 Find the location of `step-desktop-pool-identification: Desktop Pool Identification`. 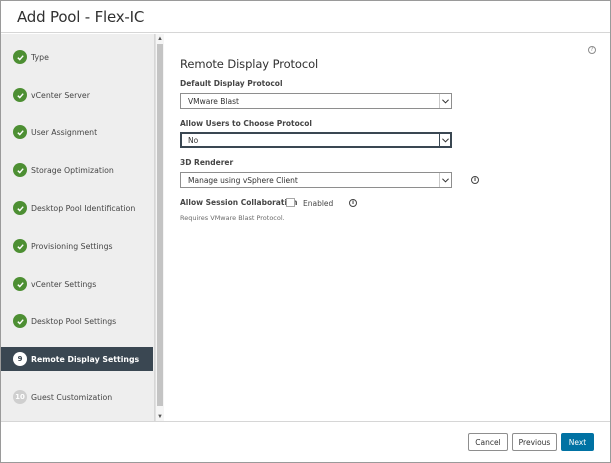

step-desktop-pool-identification: Desktop Pool Identification is located at coordinates (77, 208).